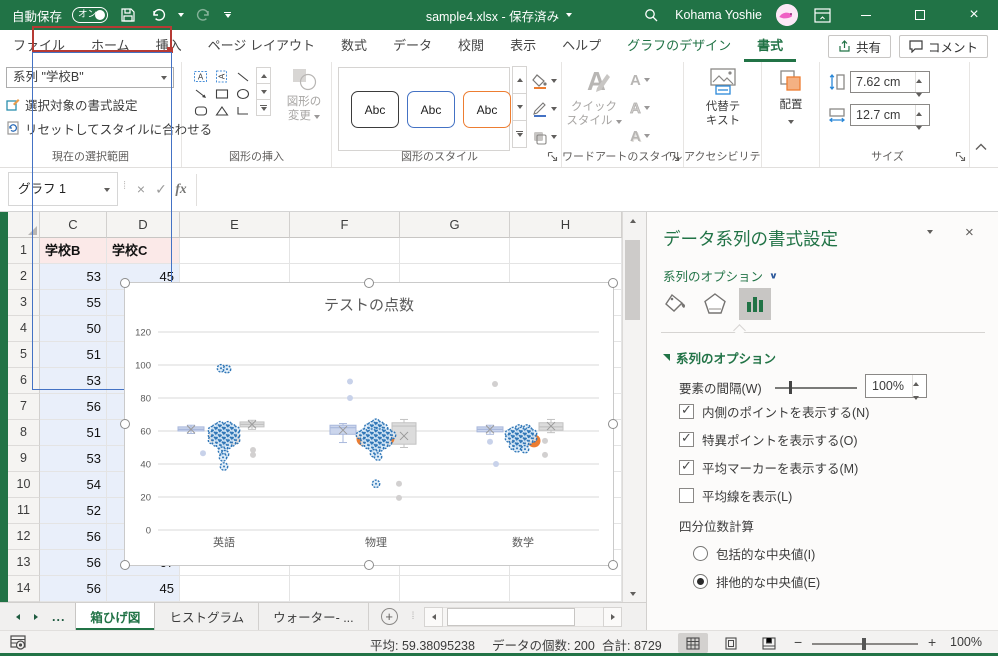 The width and height of the screenshot is (998, 656). What do you see at coordinates (115, 616) in the screenshot?
I see `sheet-tab-0: 箱ひげ図` at bounding box center [115, 616].